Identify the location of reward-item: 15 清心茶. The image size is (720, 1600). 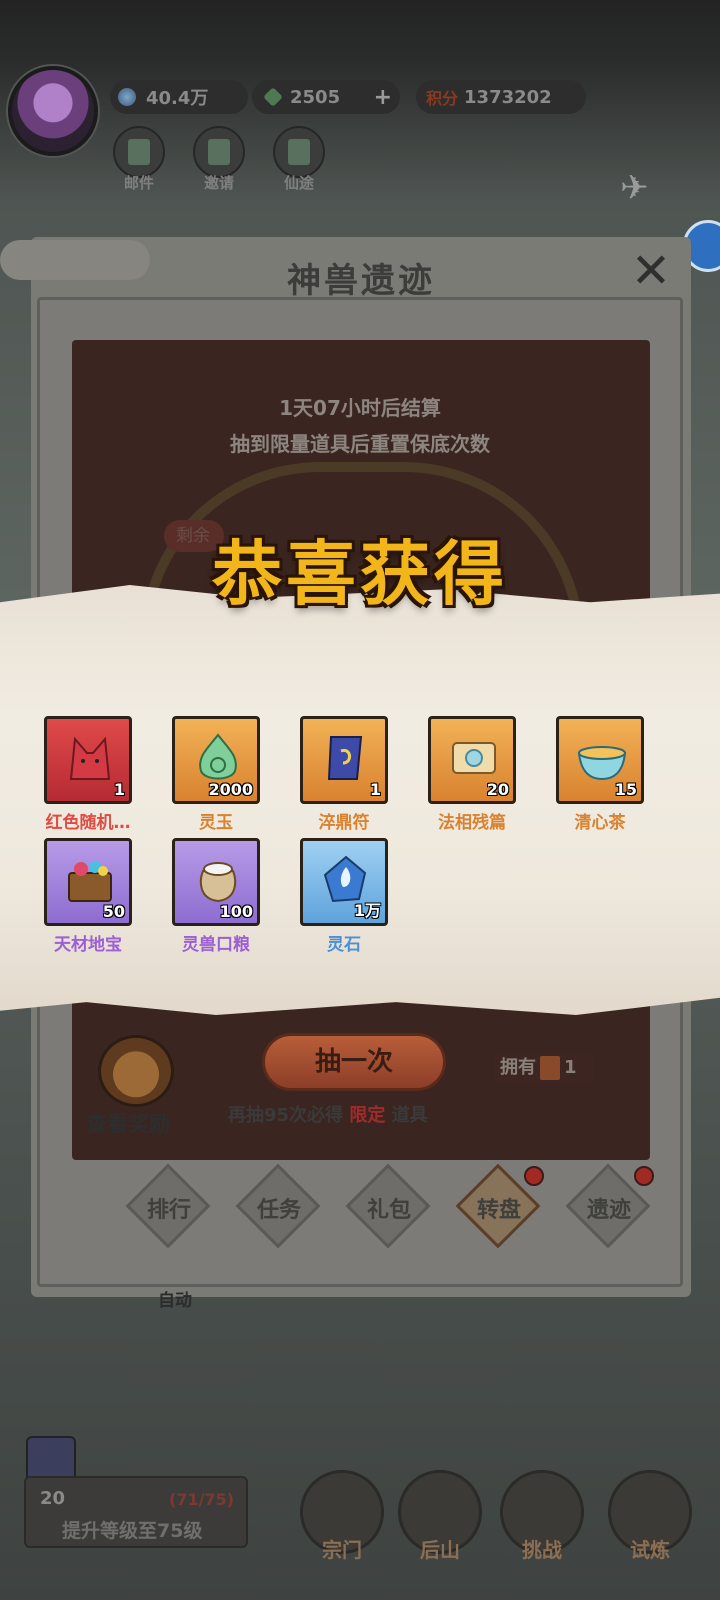
(600, 774).